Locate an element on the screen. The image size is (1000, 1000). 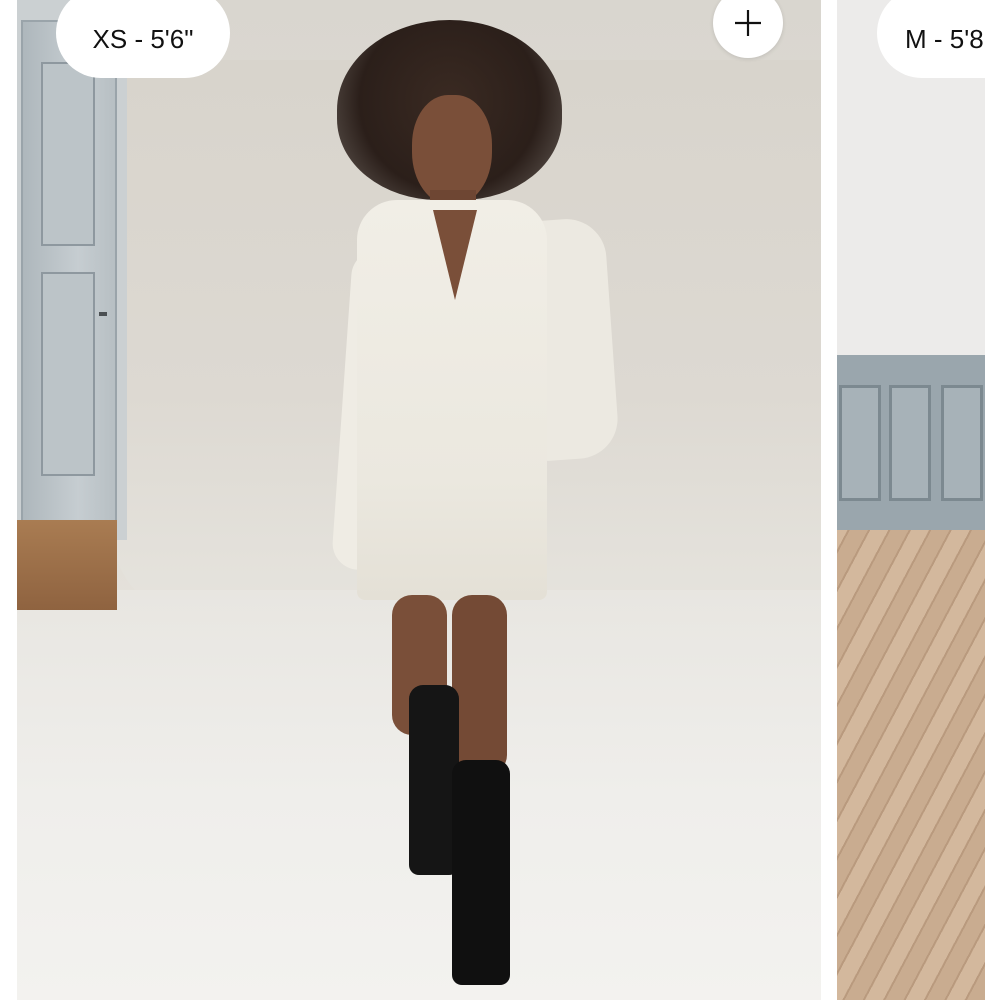
plus-icon is located at coordinates (748, 23).